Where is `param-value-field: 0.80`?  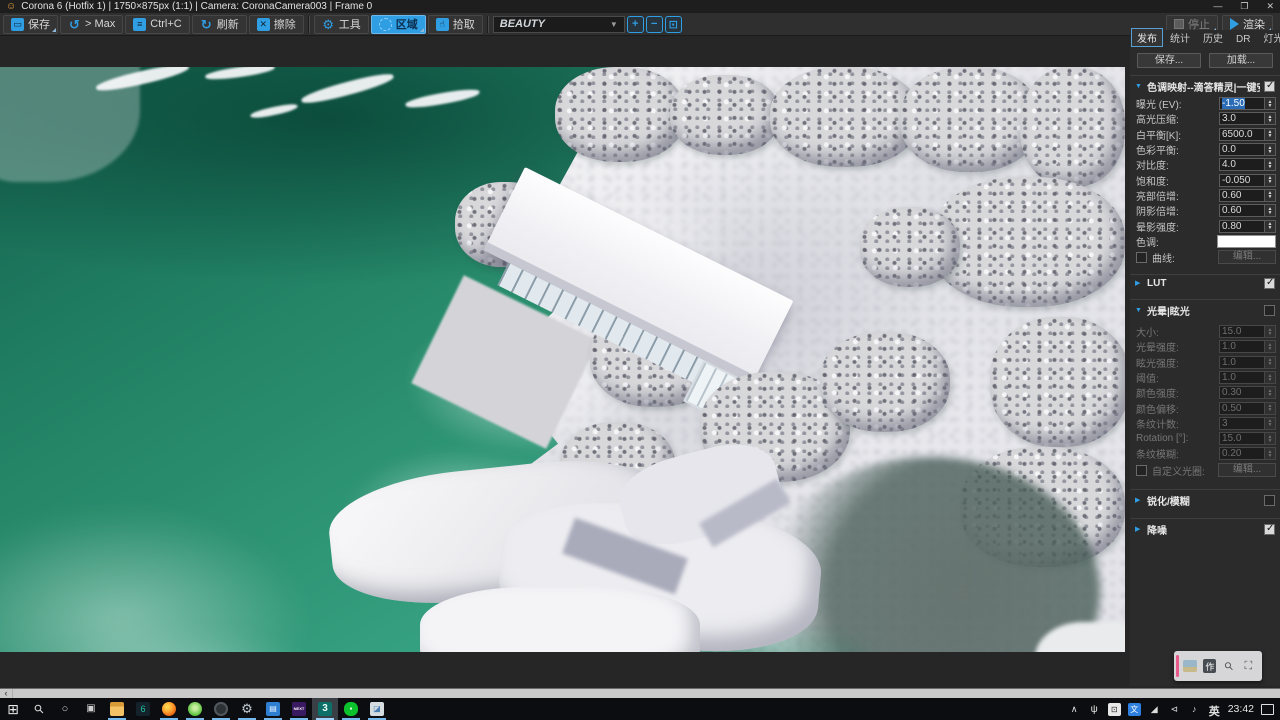 param-value-field: 0.80 is located at coordinates (1242, 226).